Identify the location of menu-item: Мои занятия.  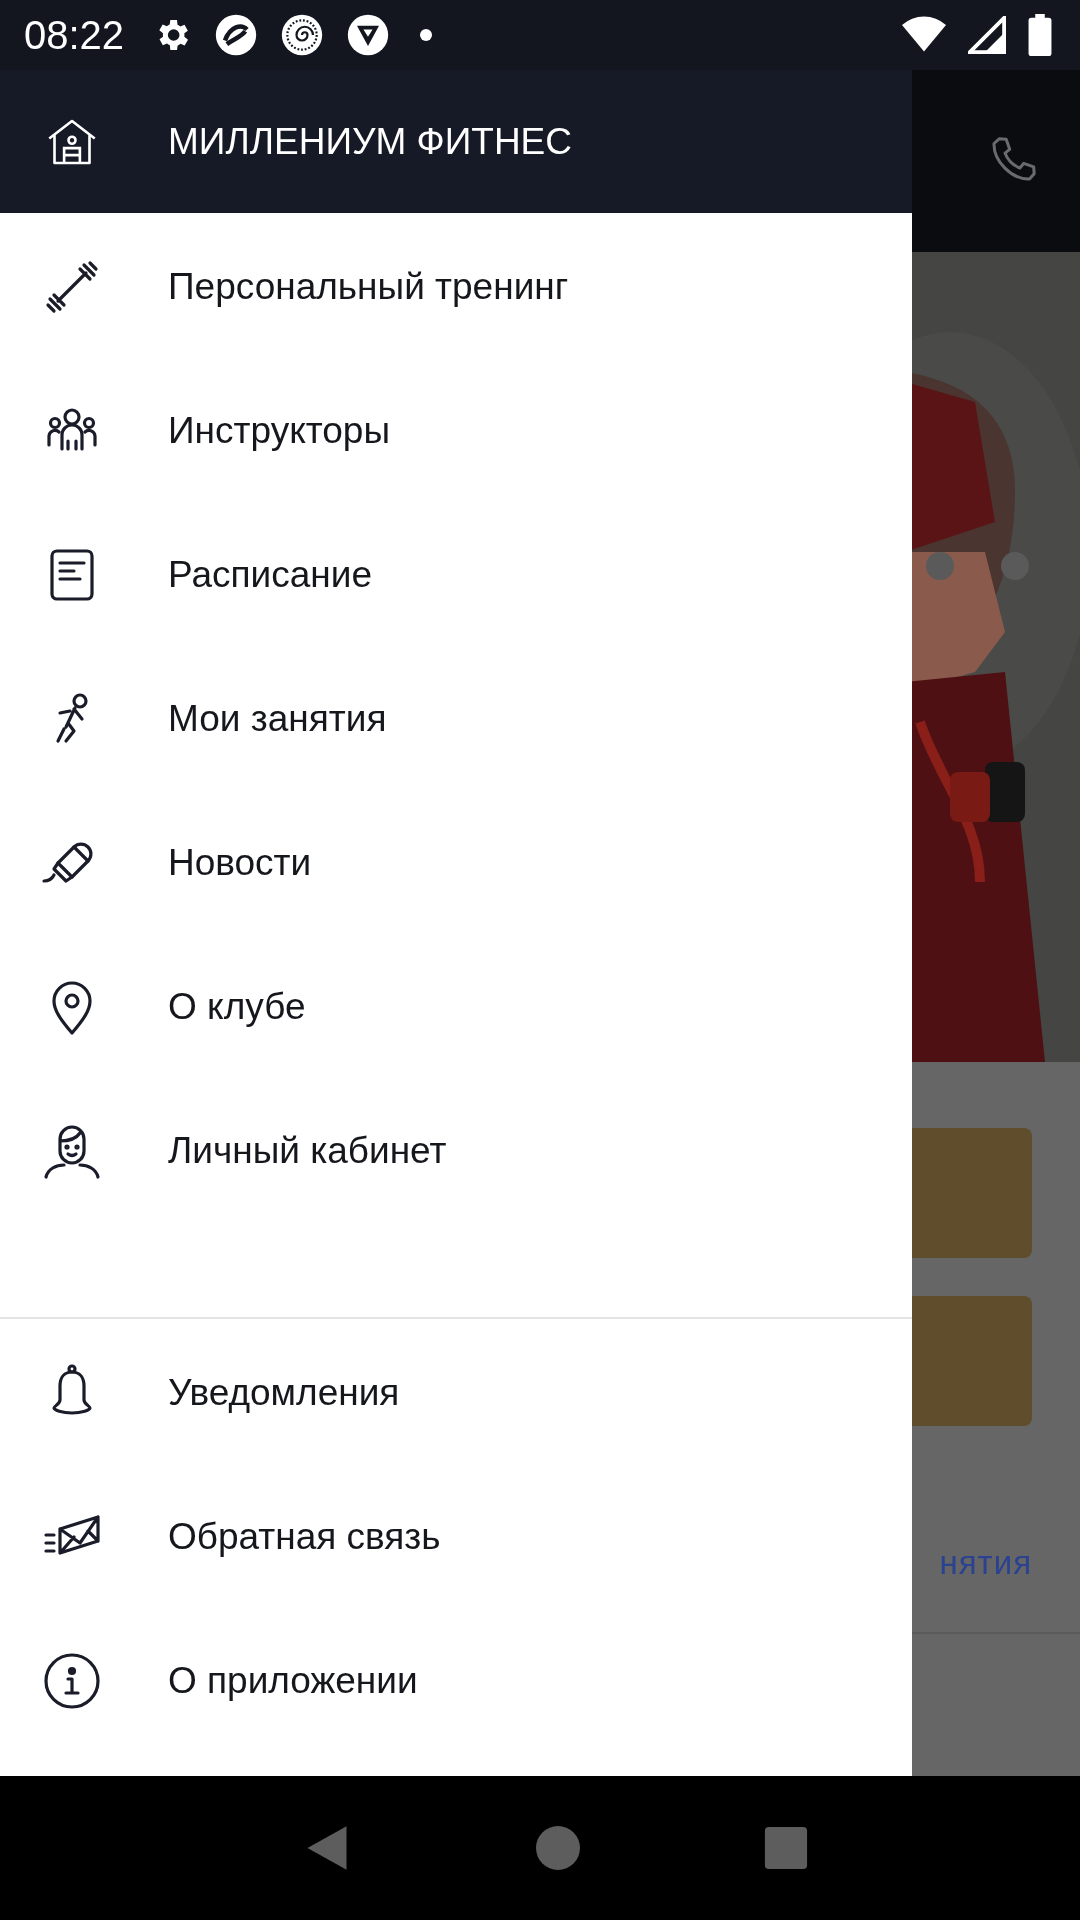
(456, 719).